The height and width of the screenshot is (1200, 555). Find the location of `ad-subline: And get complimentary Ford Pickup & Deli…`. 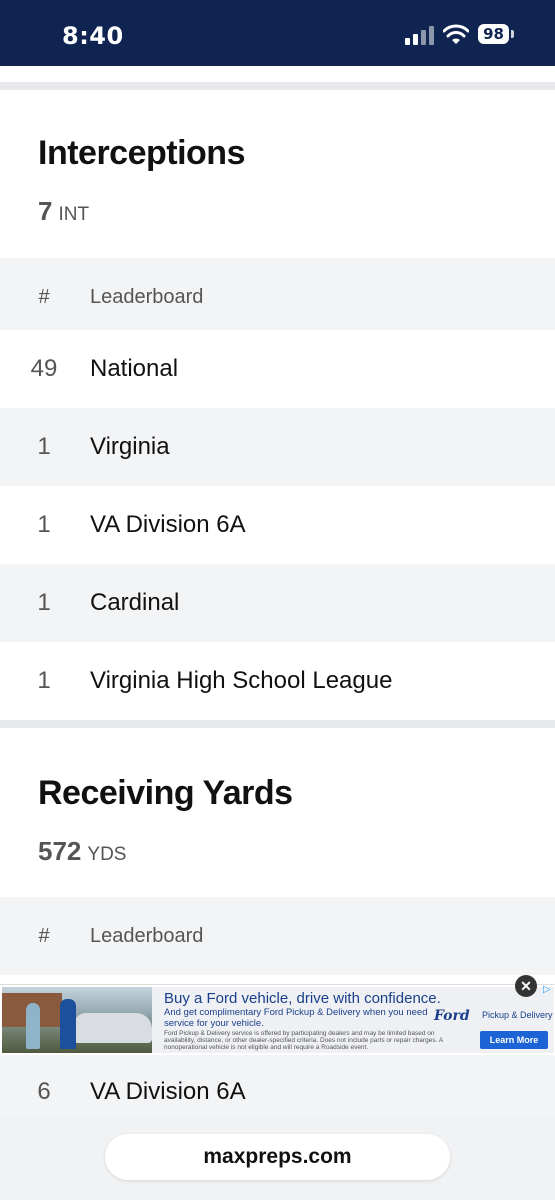

ad-subline: And get complimentary Ford Pickup & Deli… is located at coordinates (296, 1018).